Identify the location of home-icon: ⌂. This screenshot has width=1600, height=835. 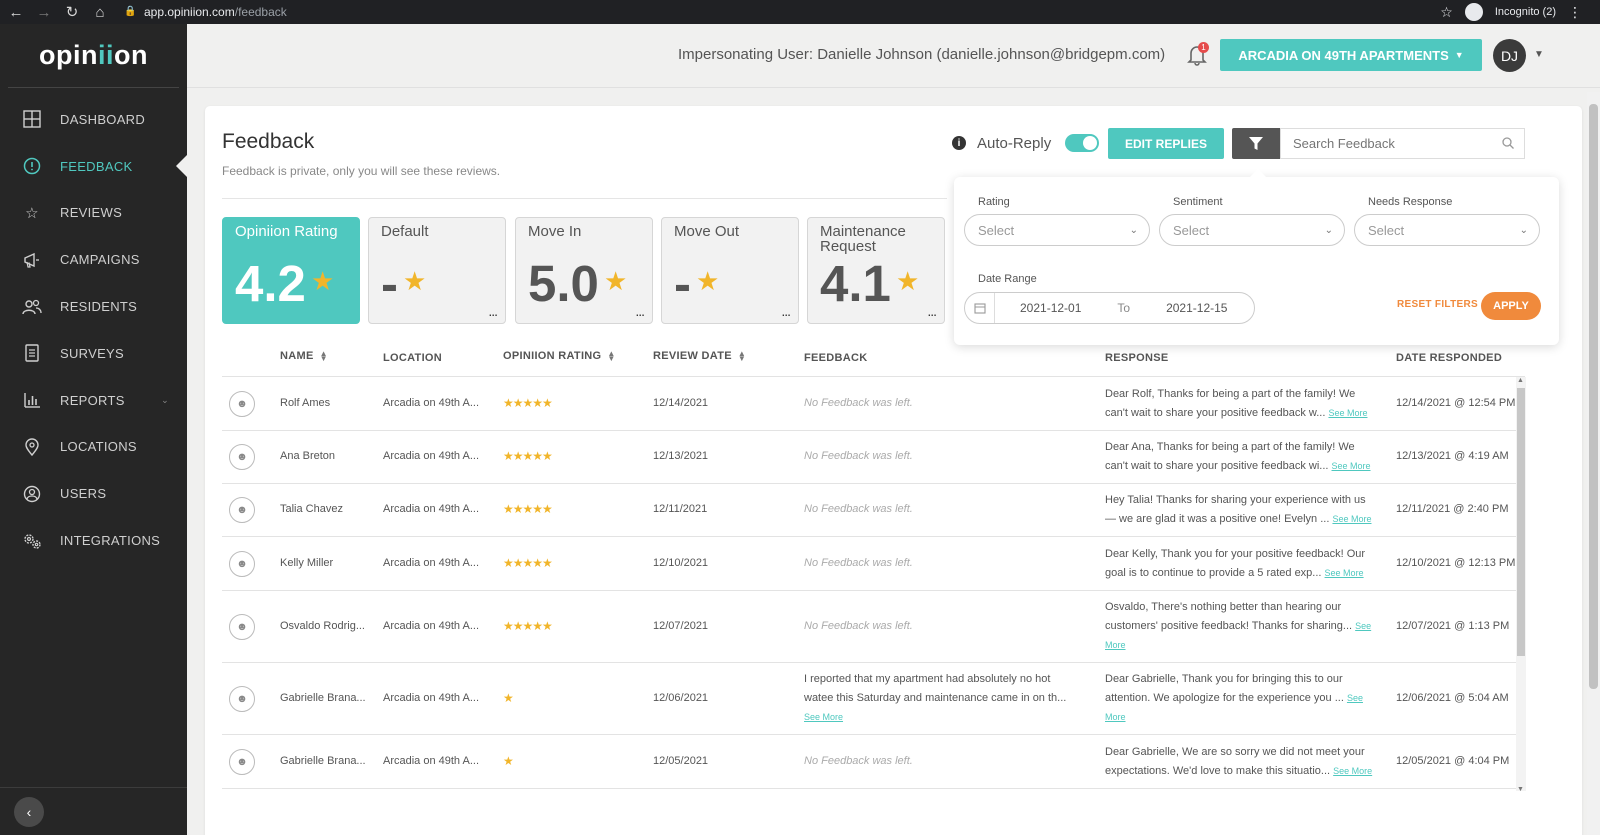
(100, 12).